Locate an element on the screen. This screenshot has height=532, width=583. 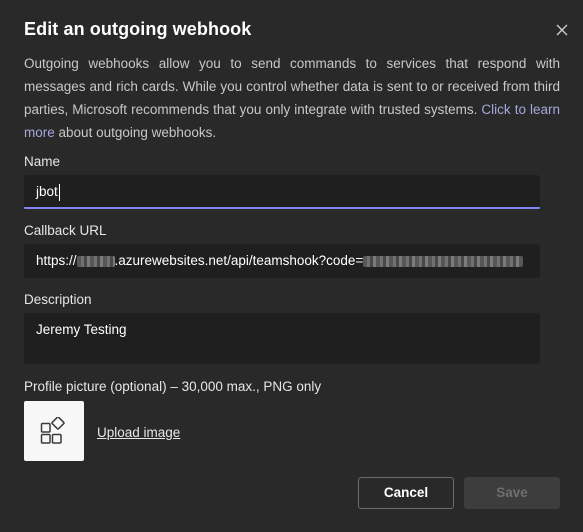
name-label: Name is located at coordinates (42, 161).